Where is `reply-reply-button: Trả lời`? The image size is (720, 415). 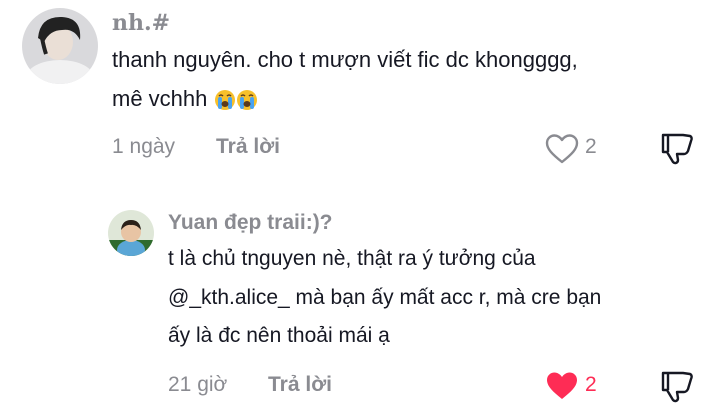 reply-reply-button: Trả lời is located at coordinates (300, 385).